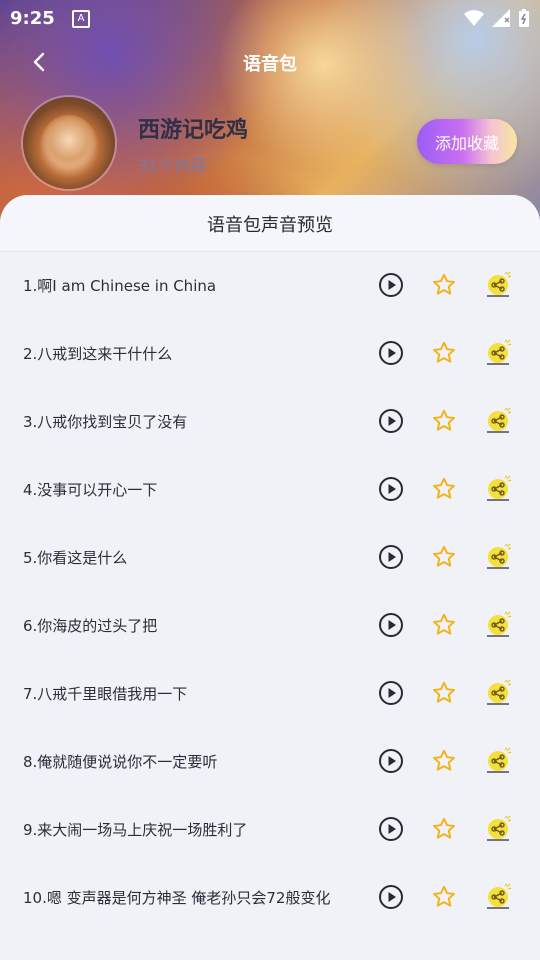  I want to click on list-item: 8.俺就随便说说你不一定要听, so click(270, 761).